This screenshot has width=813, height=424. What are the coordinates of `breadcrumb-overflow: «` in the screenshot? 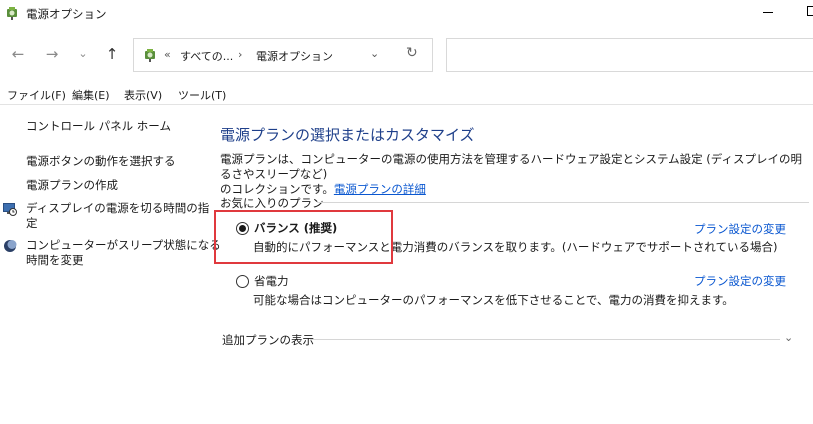 It's located at (167, 54).